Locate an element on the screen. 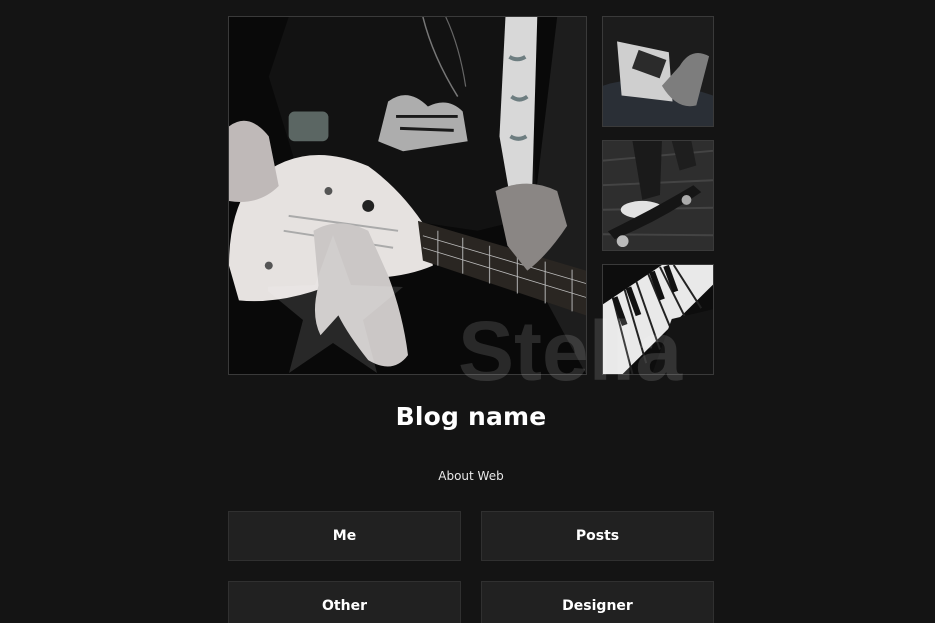 The width and height of the screenshot is (935, 623). posts-button: Posts is located at coordinates (597, 536).